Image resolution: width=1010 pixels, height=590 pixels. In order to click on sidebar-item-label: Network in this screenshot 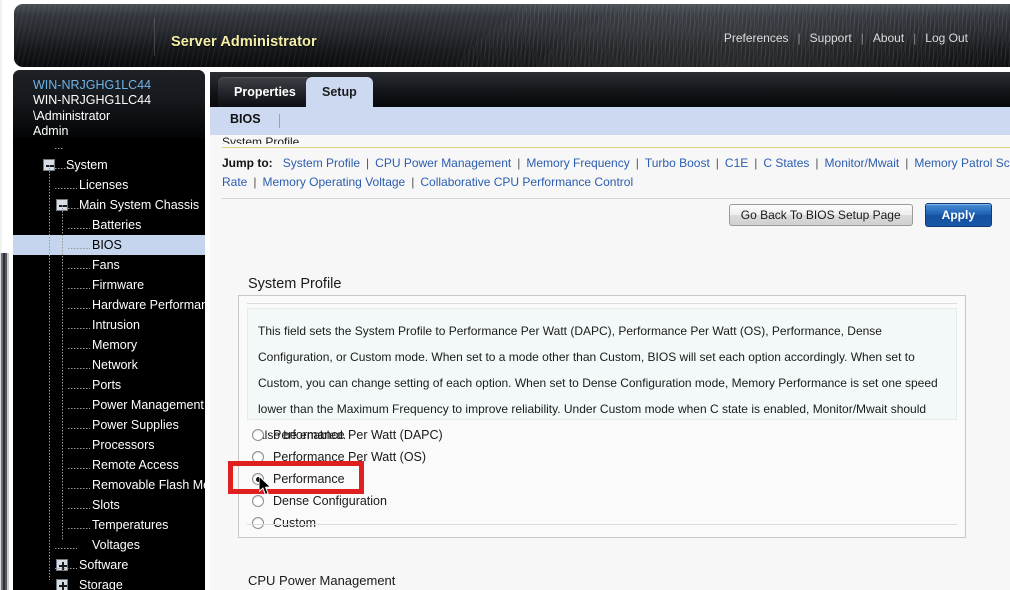, I will do `click(115, 365)`.